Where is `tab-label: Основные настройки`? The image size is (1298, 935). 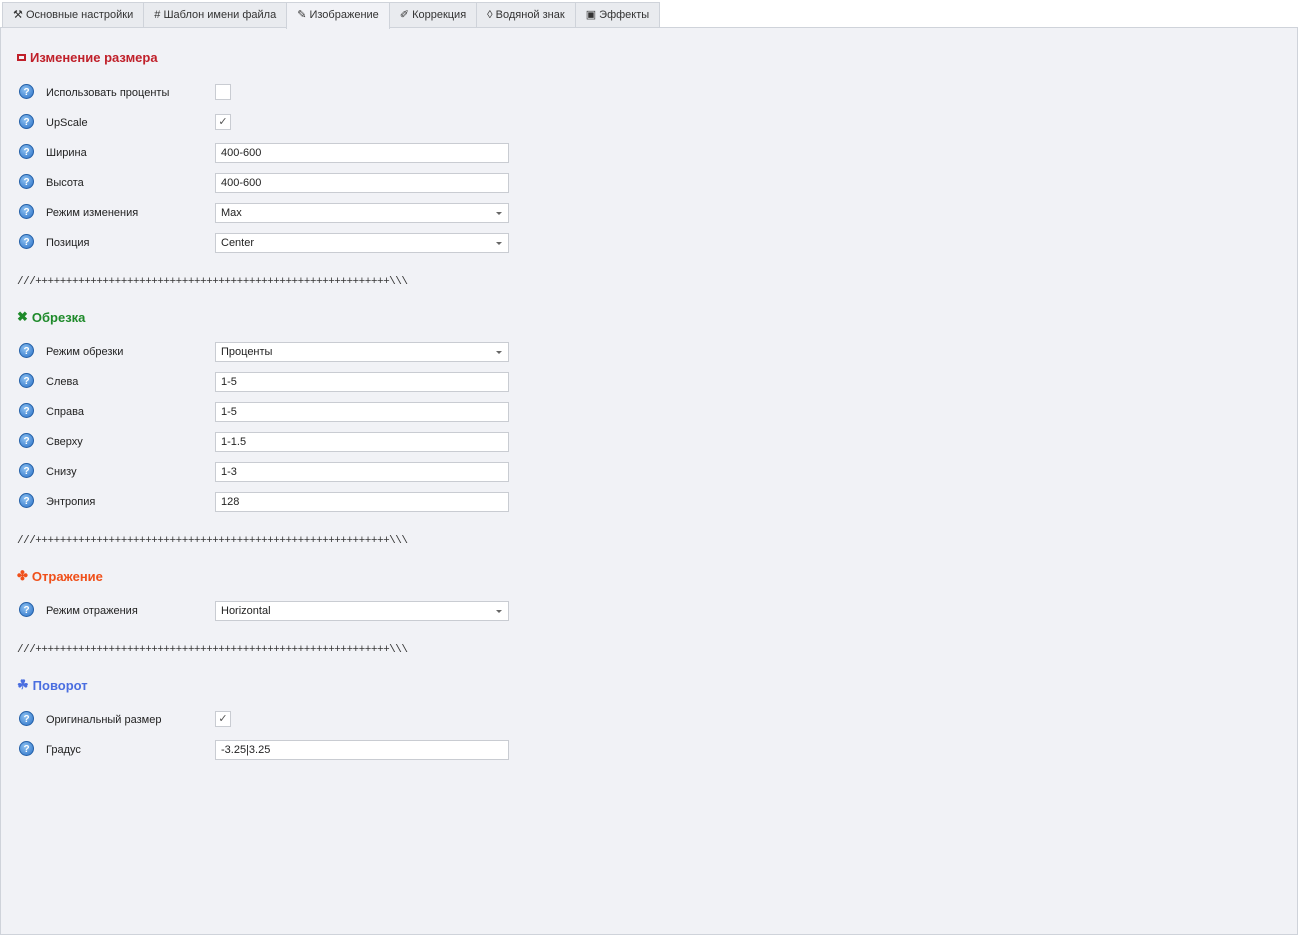
tab-label: Основные настройки is located at coordinates (79, 15).